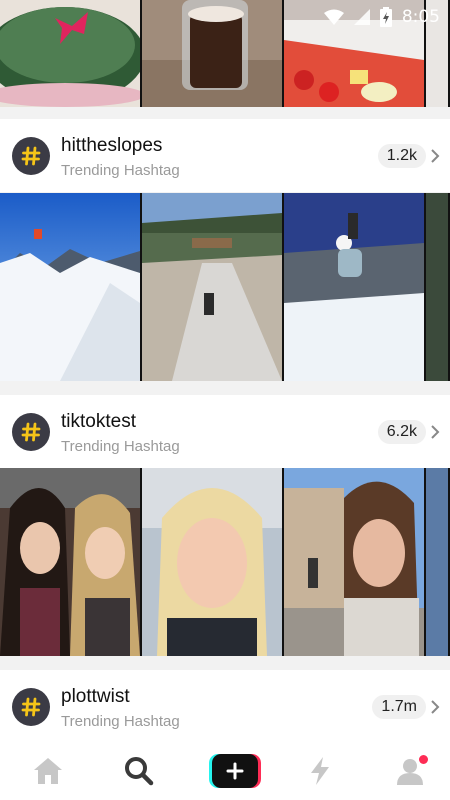 The width and height of the screenshot is (450, 800). I want to click on bottom-navigation, so click(225, 770).